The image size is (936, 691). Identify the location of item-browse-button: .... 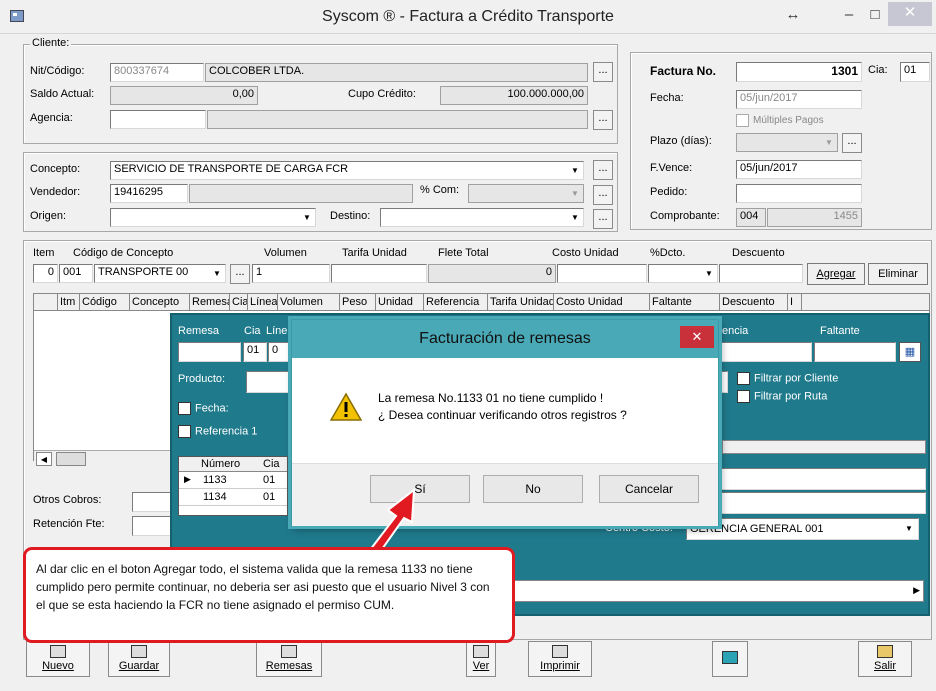
(240, 274).